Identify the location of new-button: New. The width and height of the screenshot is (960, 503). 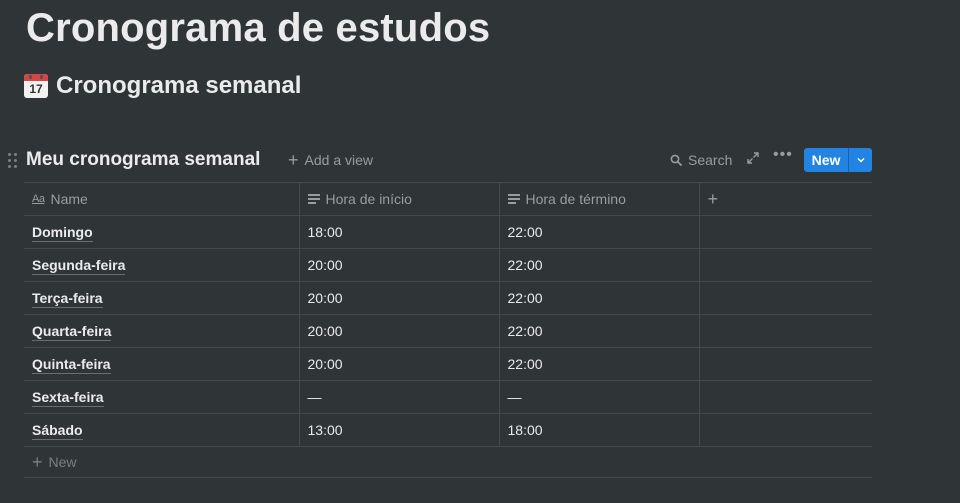
(838, 160).